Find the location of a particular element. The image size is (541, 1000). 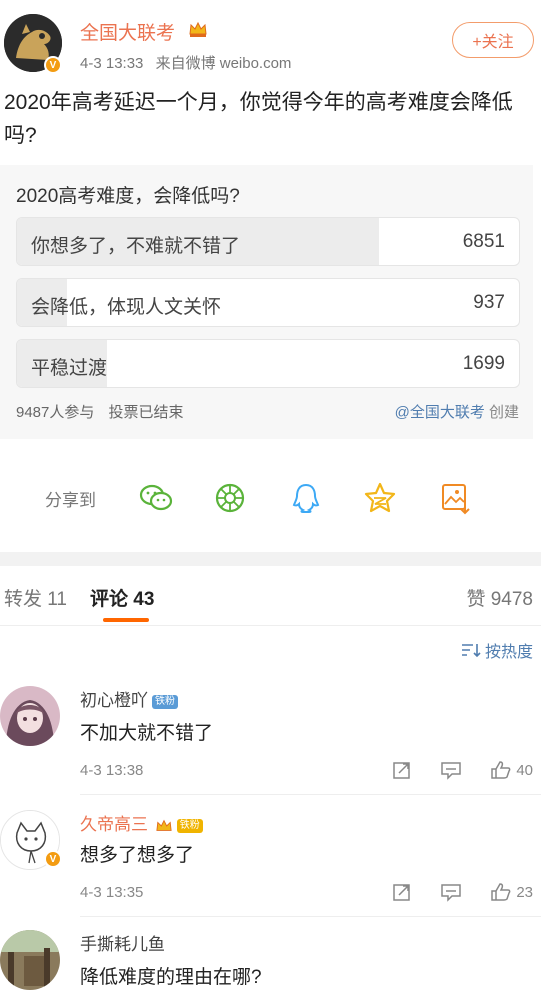

post-meta: 4-3 13:33 来自微博 weibo.com is located at coordinates (185, 62).